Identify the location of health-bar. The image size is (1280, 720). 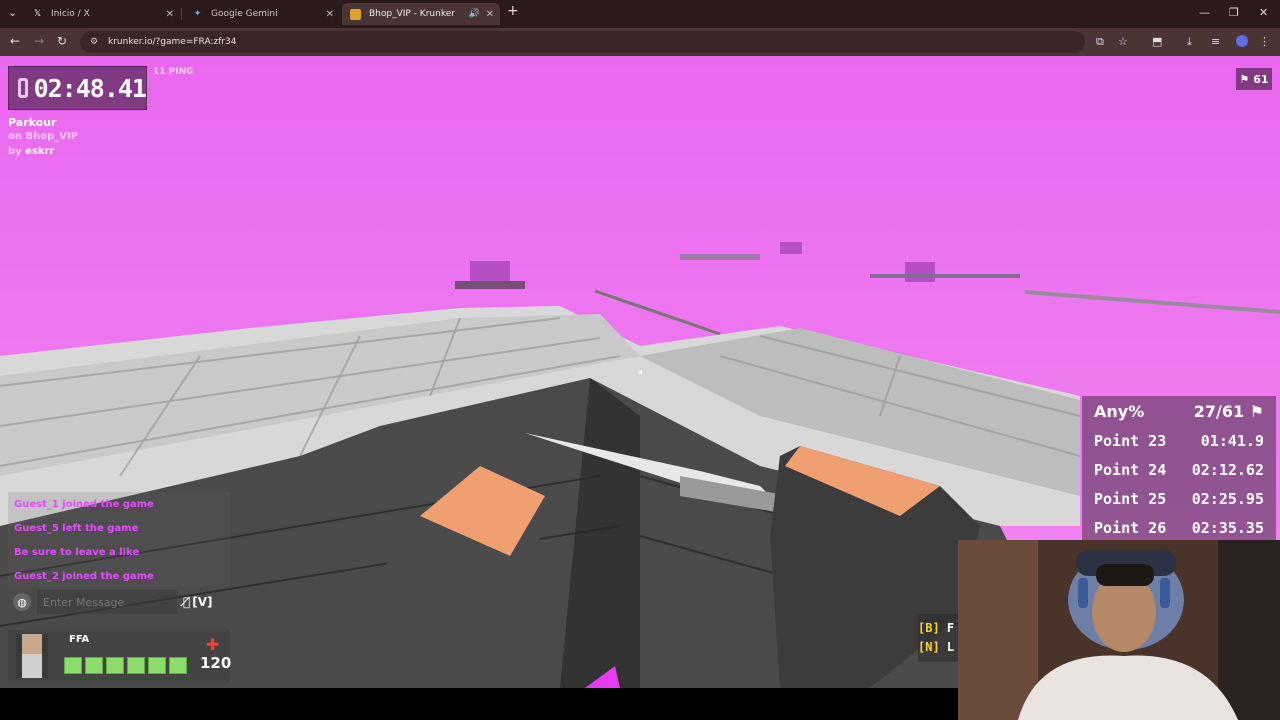
(125, 665).